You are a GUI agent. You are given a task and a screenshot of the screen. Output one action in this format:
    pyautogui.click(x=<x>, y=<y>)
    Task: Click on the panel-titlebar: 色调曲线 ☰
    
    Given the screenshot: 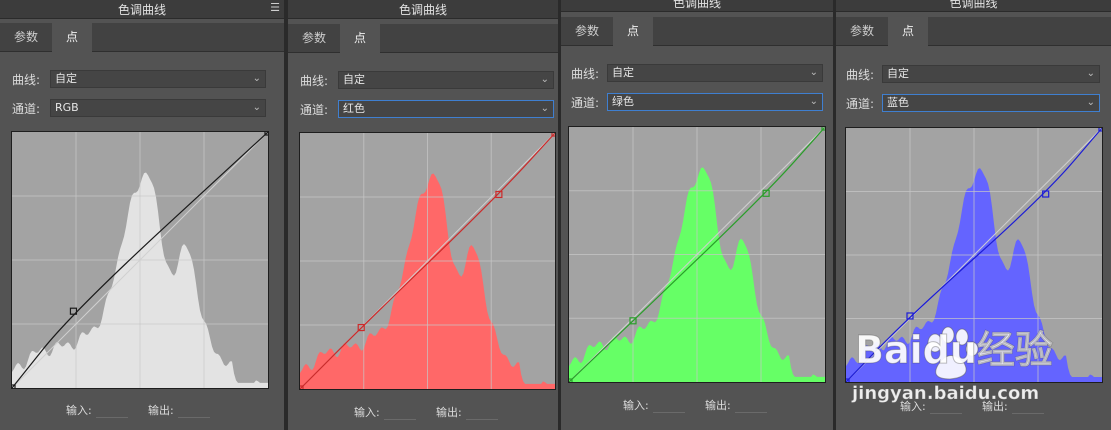 What is the action you would take?
    pyautogui.click(x=142, y=9)
    